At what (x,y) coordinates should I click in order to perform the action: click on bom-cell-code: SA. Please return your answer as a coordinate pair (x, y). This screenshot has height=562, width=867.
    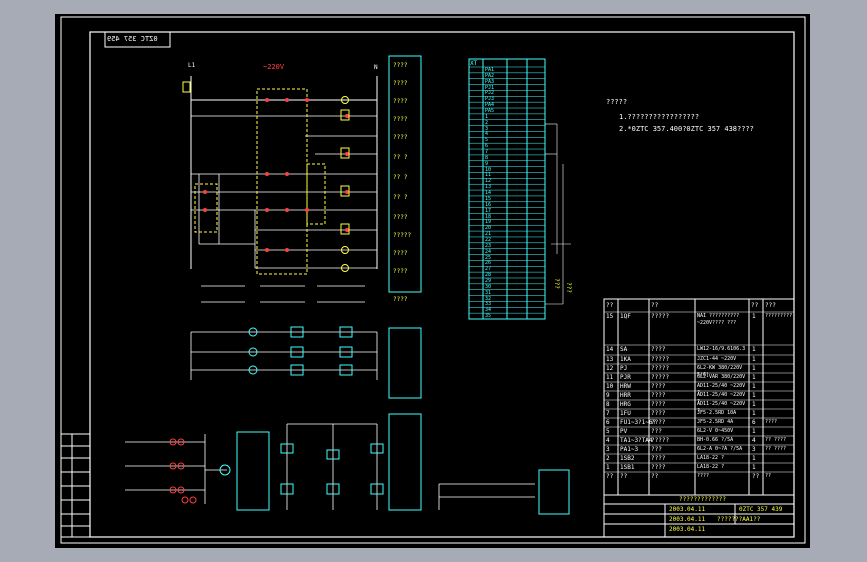
    Looking at the image, I should click on (624, 349).